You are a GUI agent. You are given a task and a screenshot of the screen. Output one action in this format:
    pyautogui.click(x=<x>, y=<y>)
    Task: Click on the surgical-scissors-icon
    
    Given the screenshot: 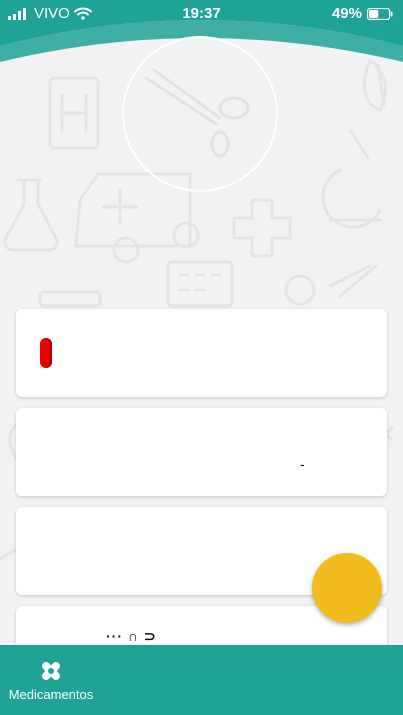 What is the action you would take?
    pyautogui.click(x=197, y=113)
    